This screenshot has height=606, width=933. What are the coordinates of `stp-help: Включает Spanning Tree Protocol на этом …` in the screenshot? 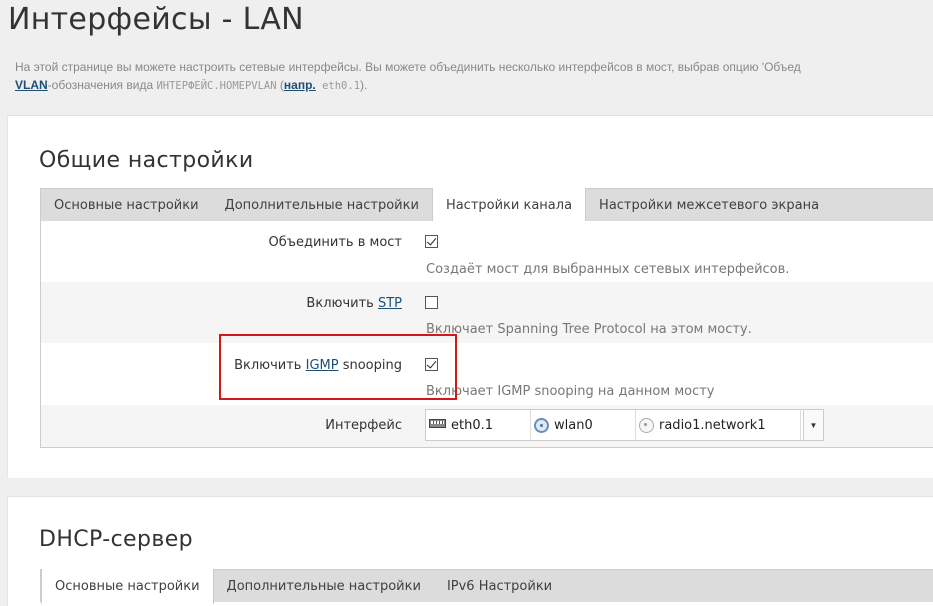 It's located at (589, 329).